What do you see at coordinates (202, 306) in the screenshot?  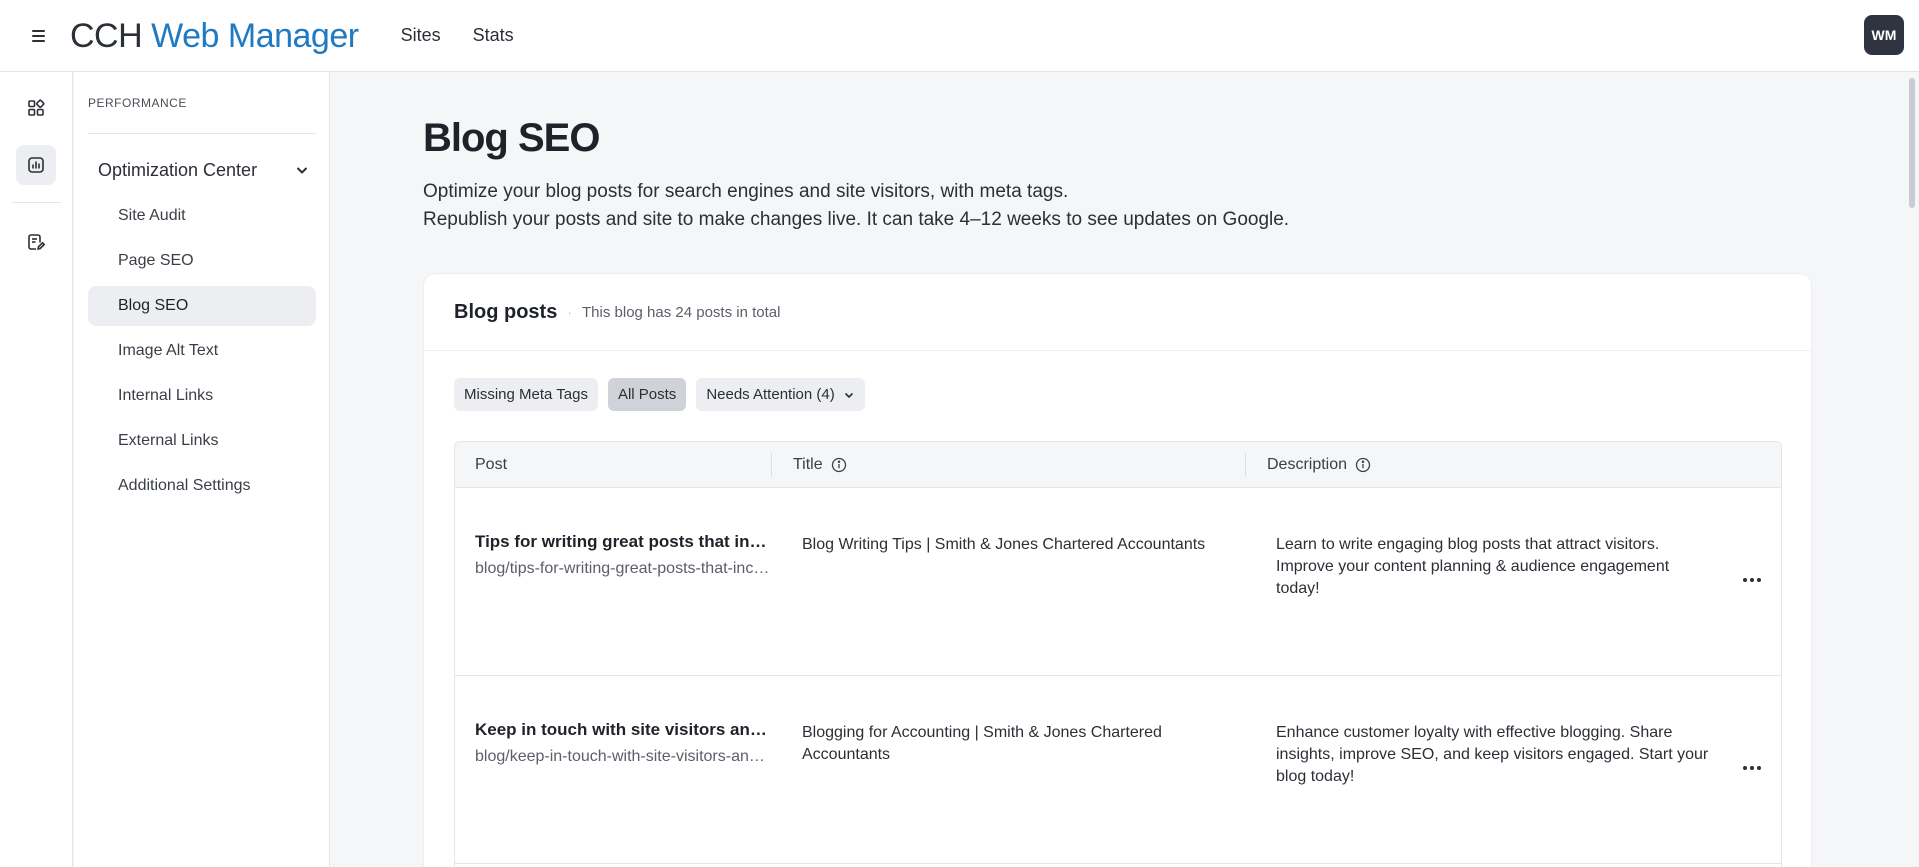 I see `sidebar-item-blog-seo: Blog SEO` at bounding box center [202, 306].